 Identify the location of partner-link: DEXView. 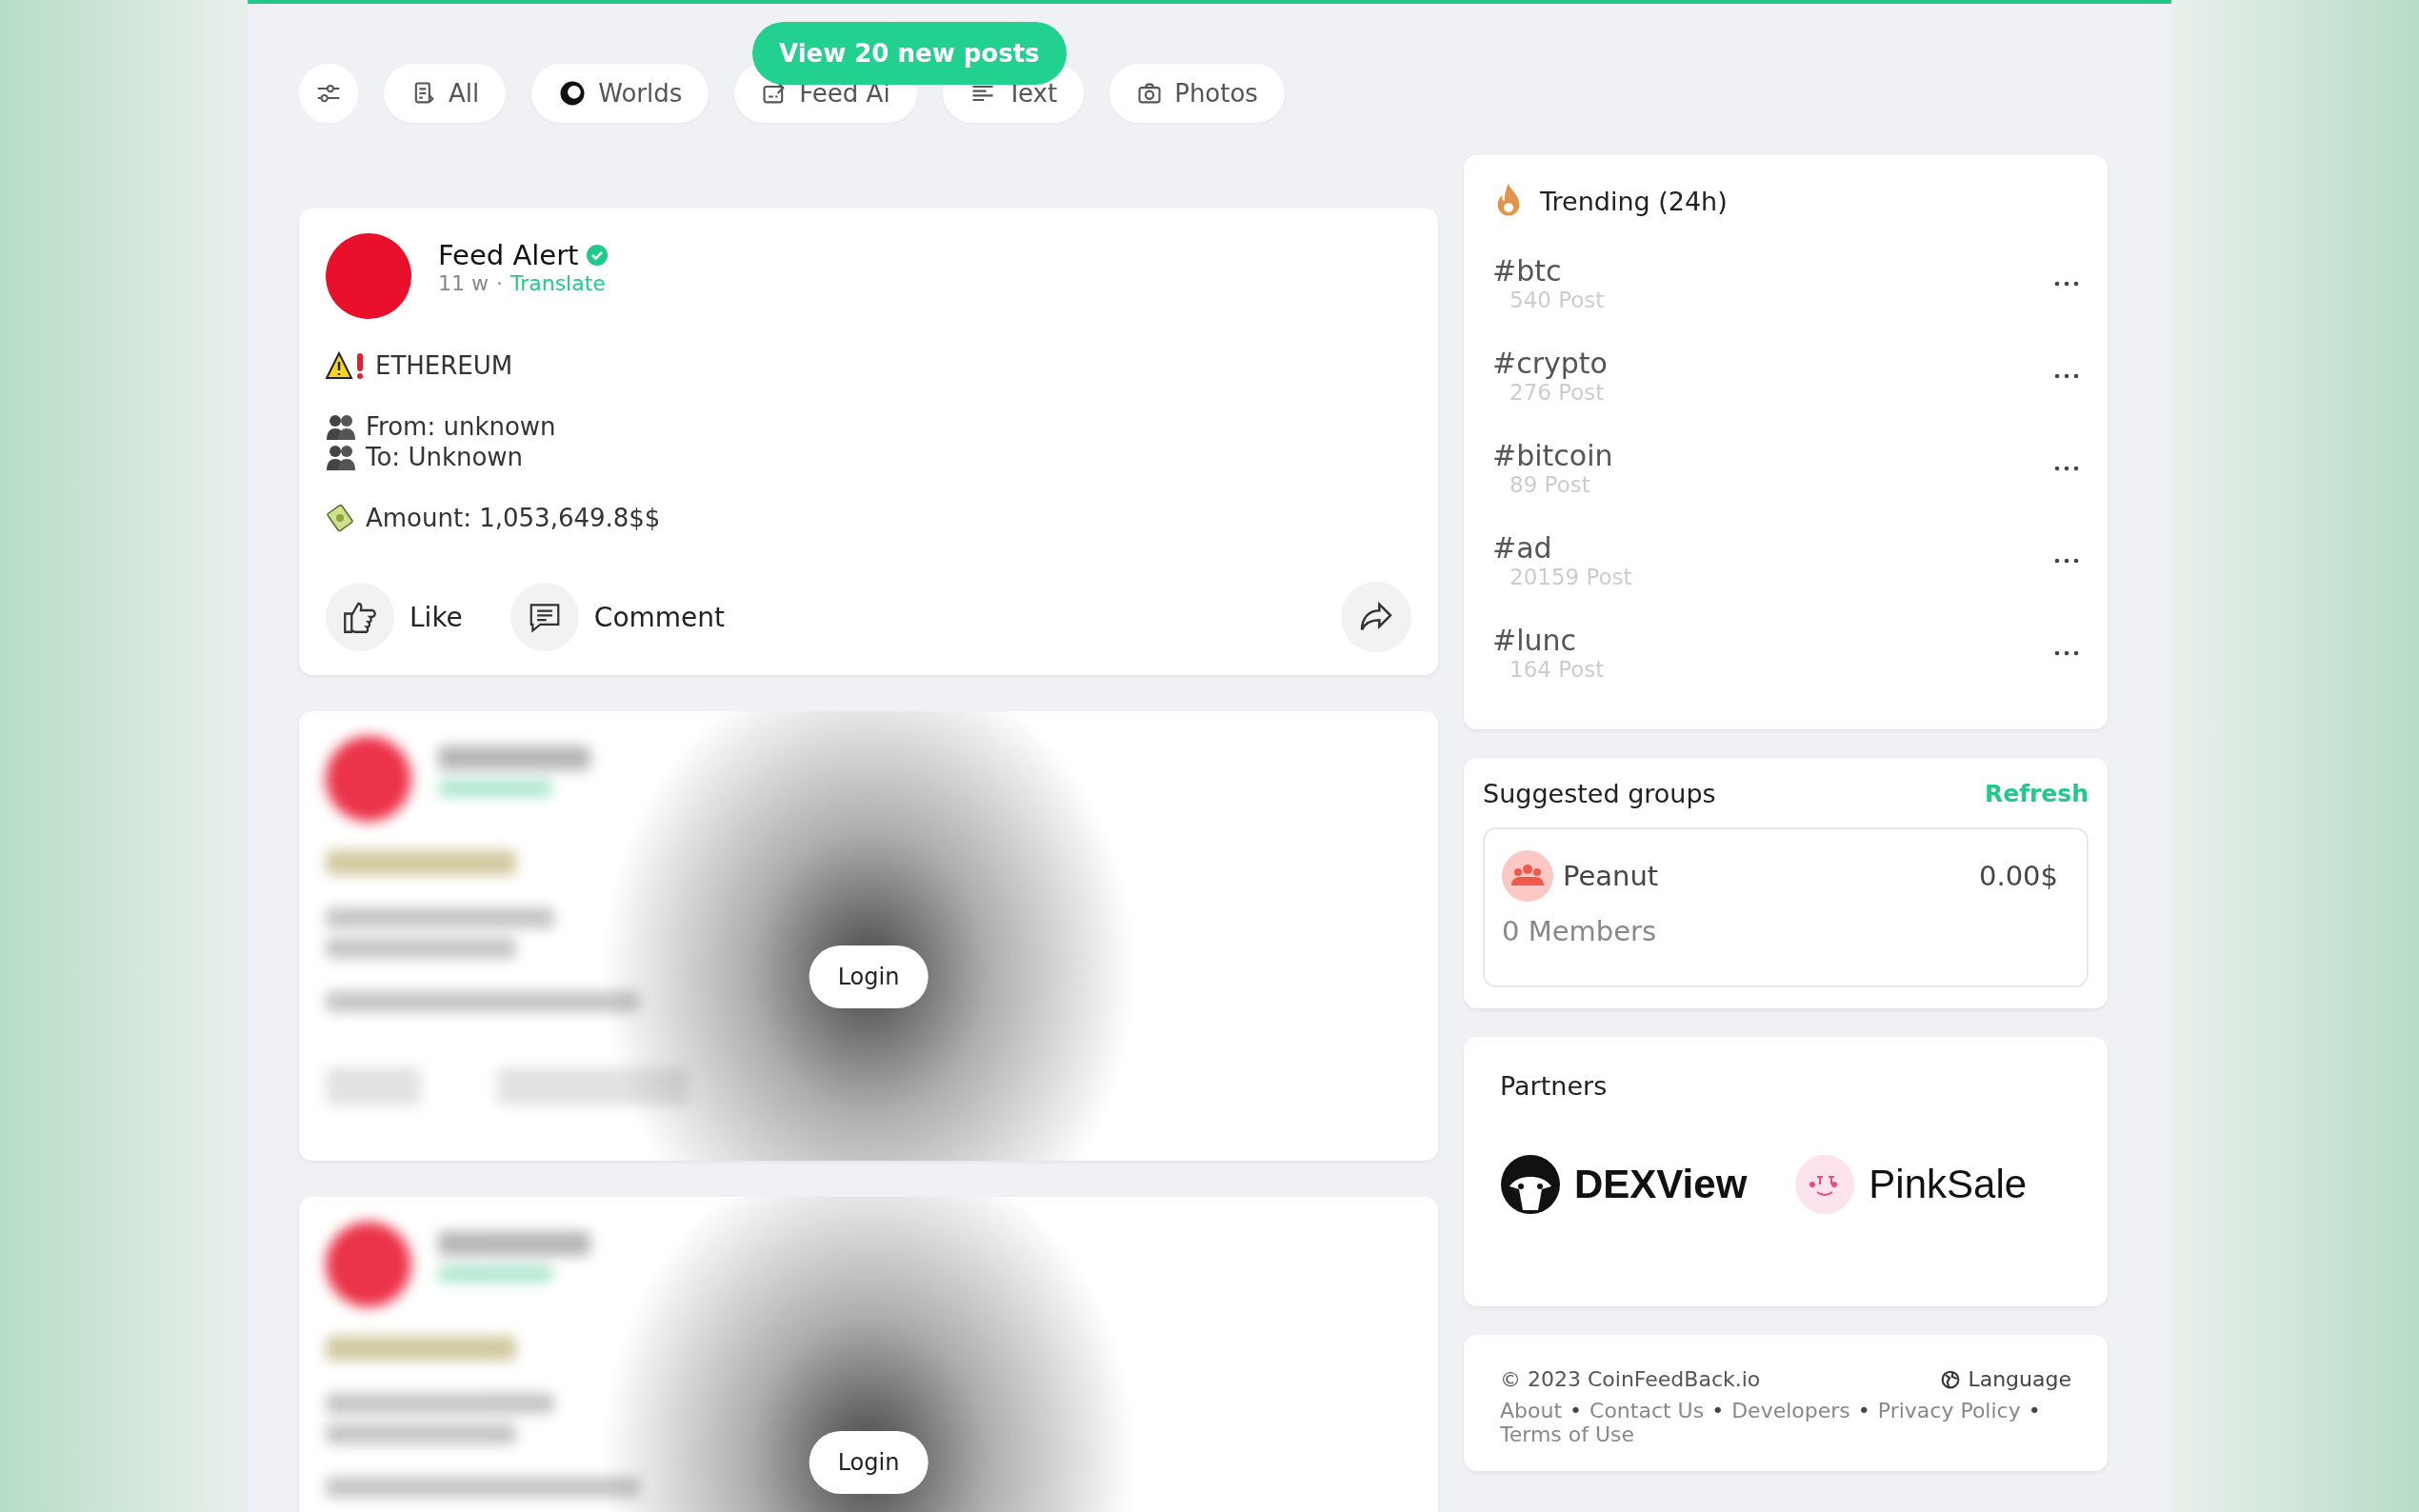
(1624, 1184).